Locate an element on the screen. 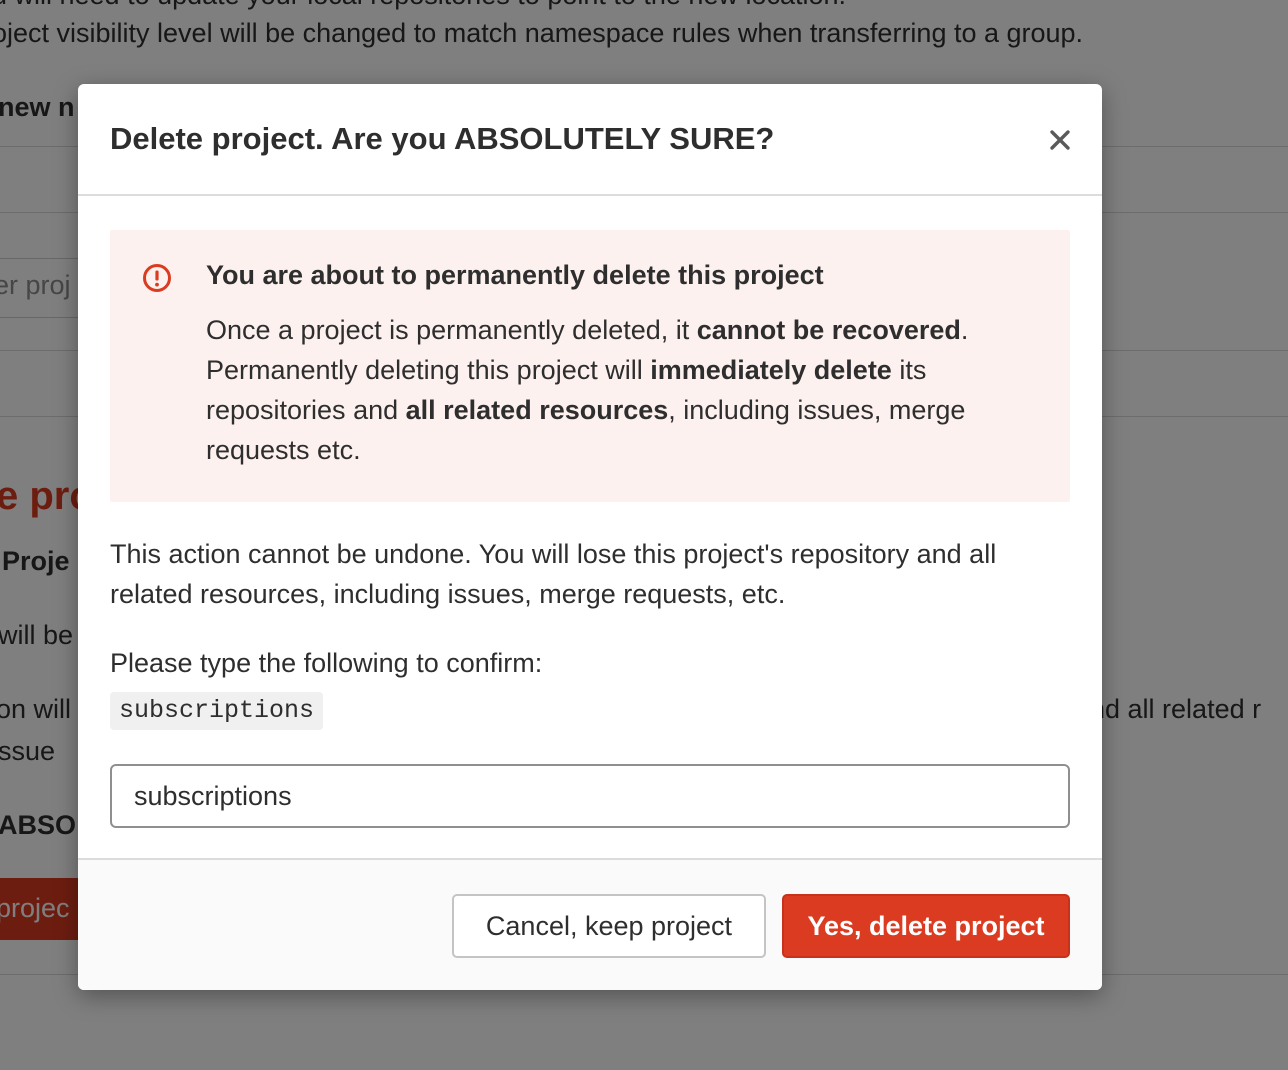  close-button is located at coordinates (1060, 140).